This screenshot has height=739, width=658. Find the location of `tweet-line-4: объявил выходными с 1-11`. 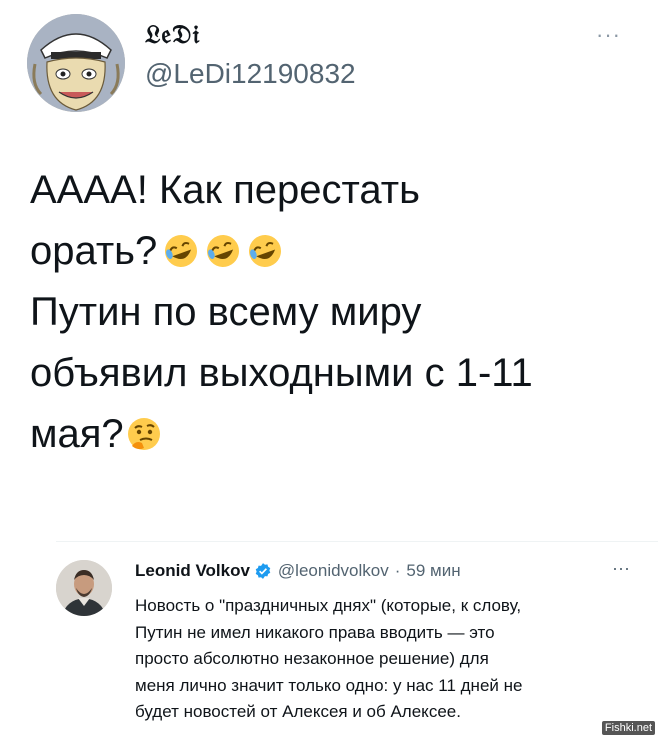

tweet-line-4: объявил выходными с 1-11 is located at coordinates (281, 373).